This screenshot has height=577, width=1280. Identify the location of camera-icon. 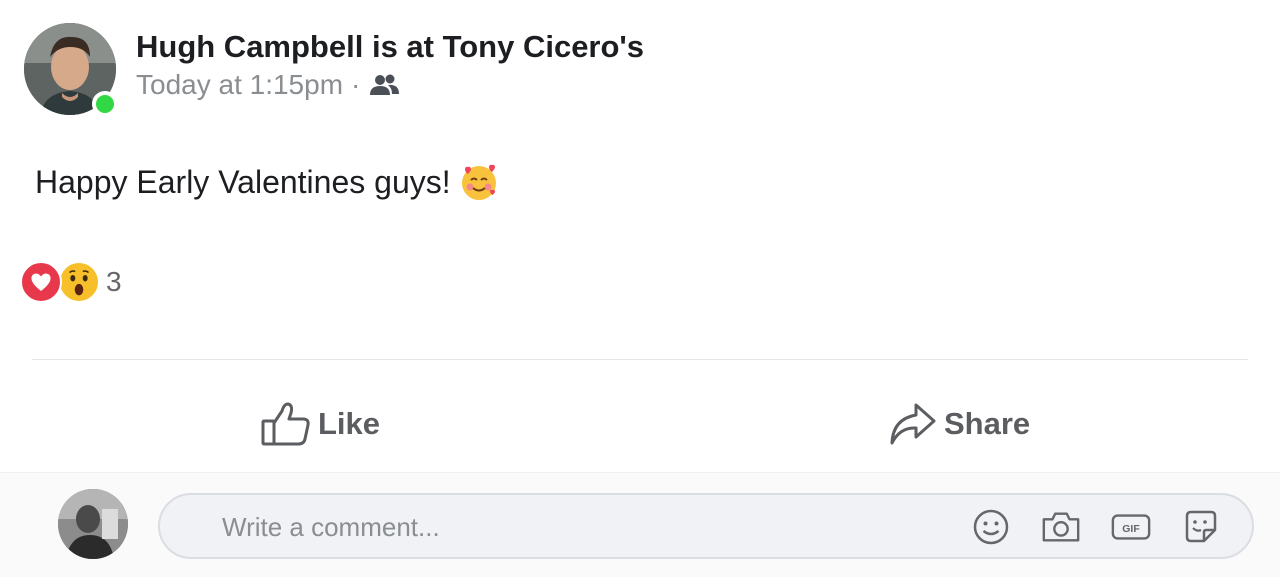
(1061, 527).